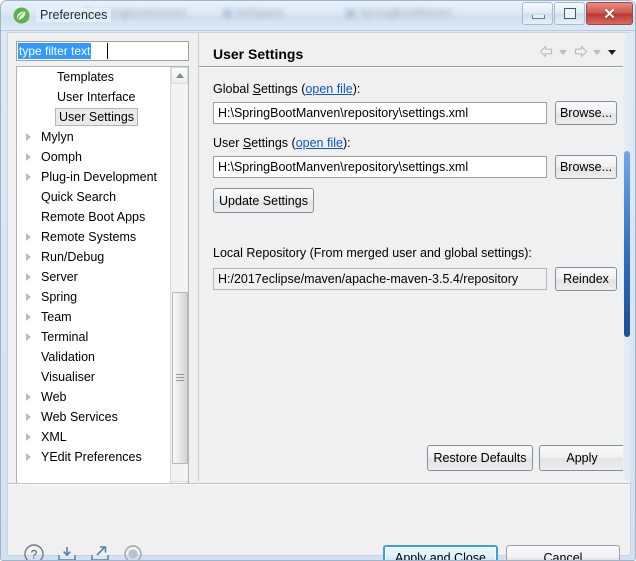 The height and width of the screenshot is (561, 636). Describe the element at coordinates (586, 279) in the screenshot. I see `reindex-button: Reindex` at that location.